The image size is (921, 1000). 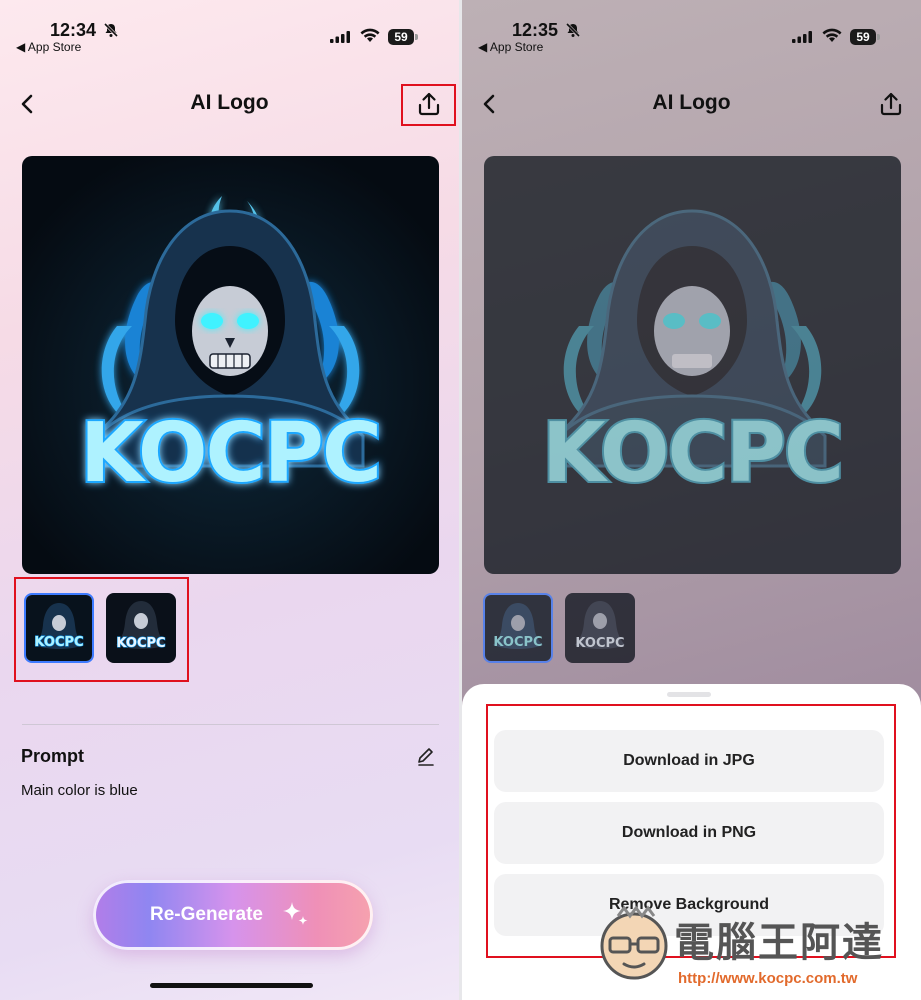 What do you see at coordinates (101, 629) in the screenshot?
I see `thumbnail-highlight-box` at bounding box center [101, 629].